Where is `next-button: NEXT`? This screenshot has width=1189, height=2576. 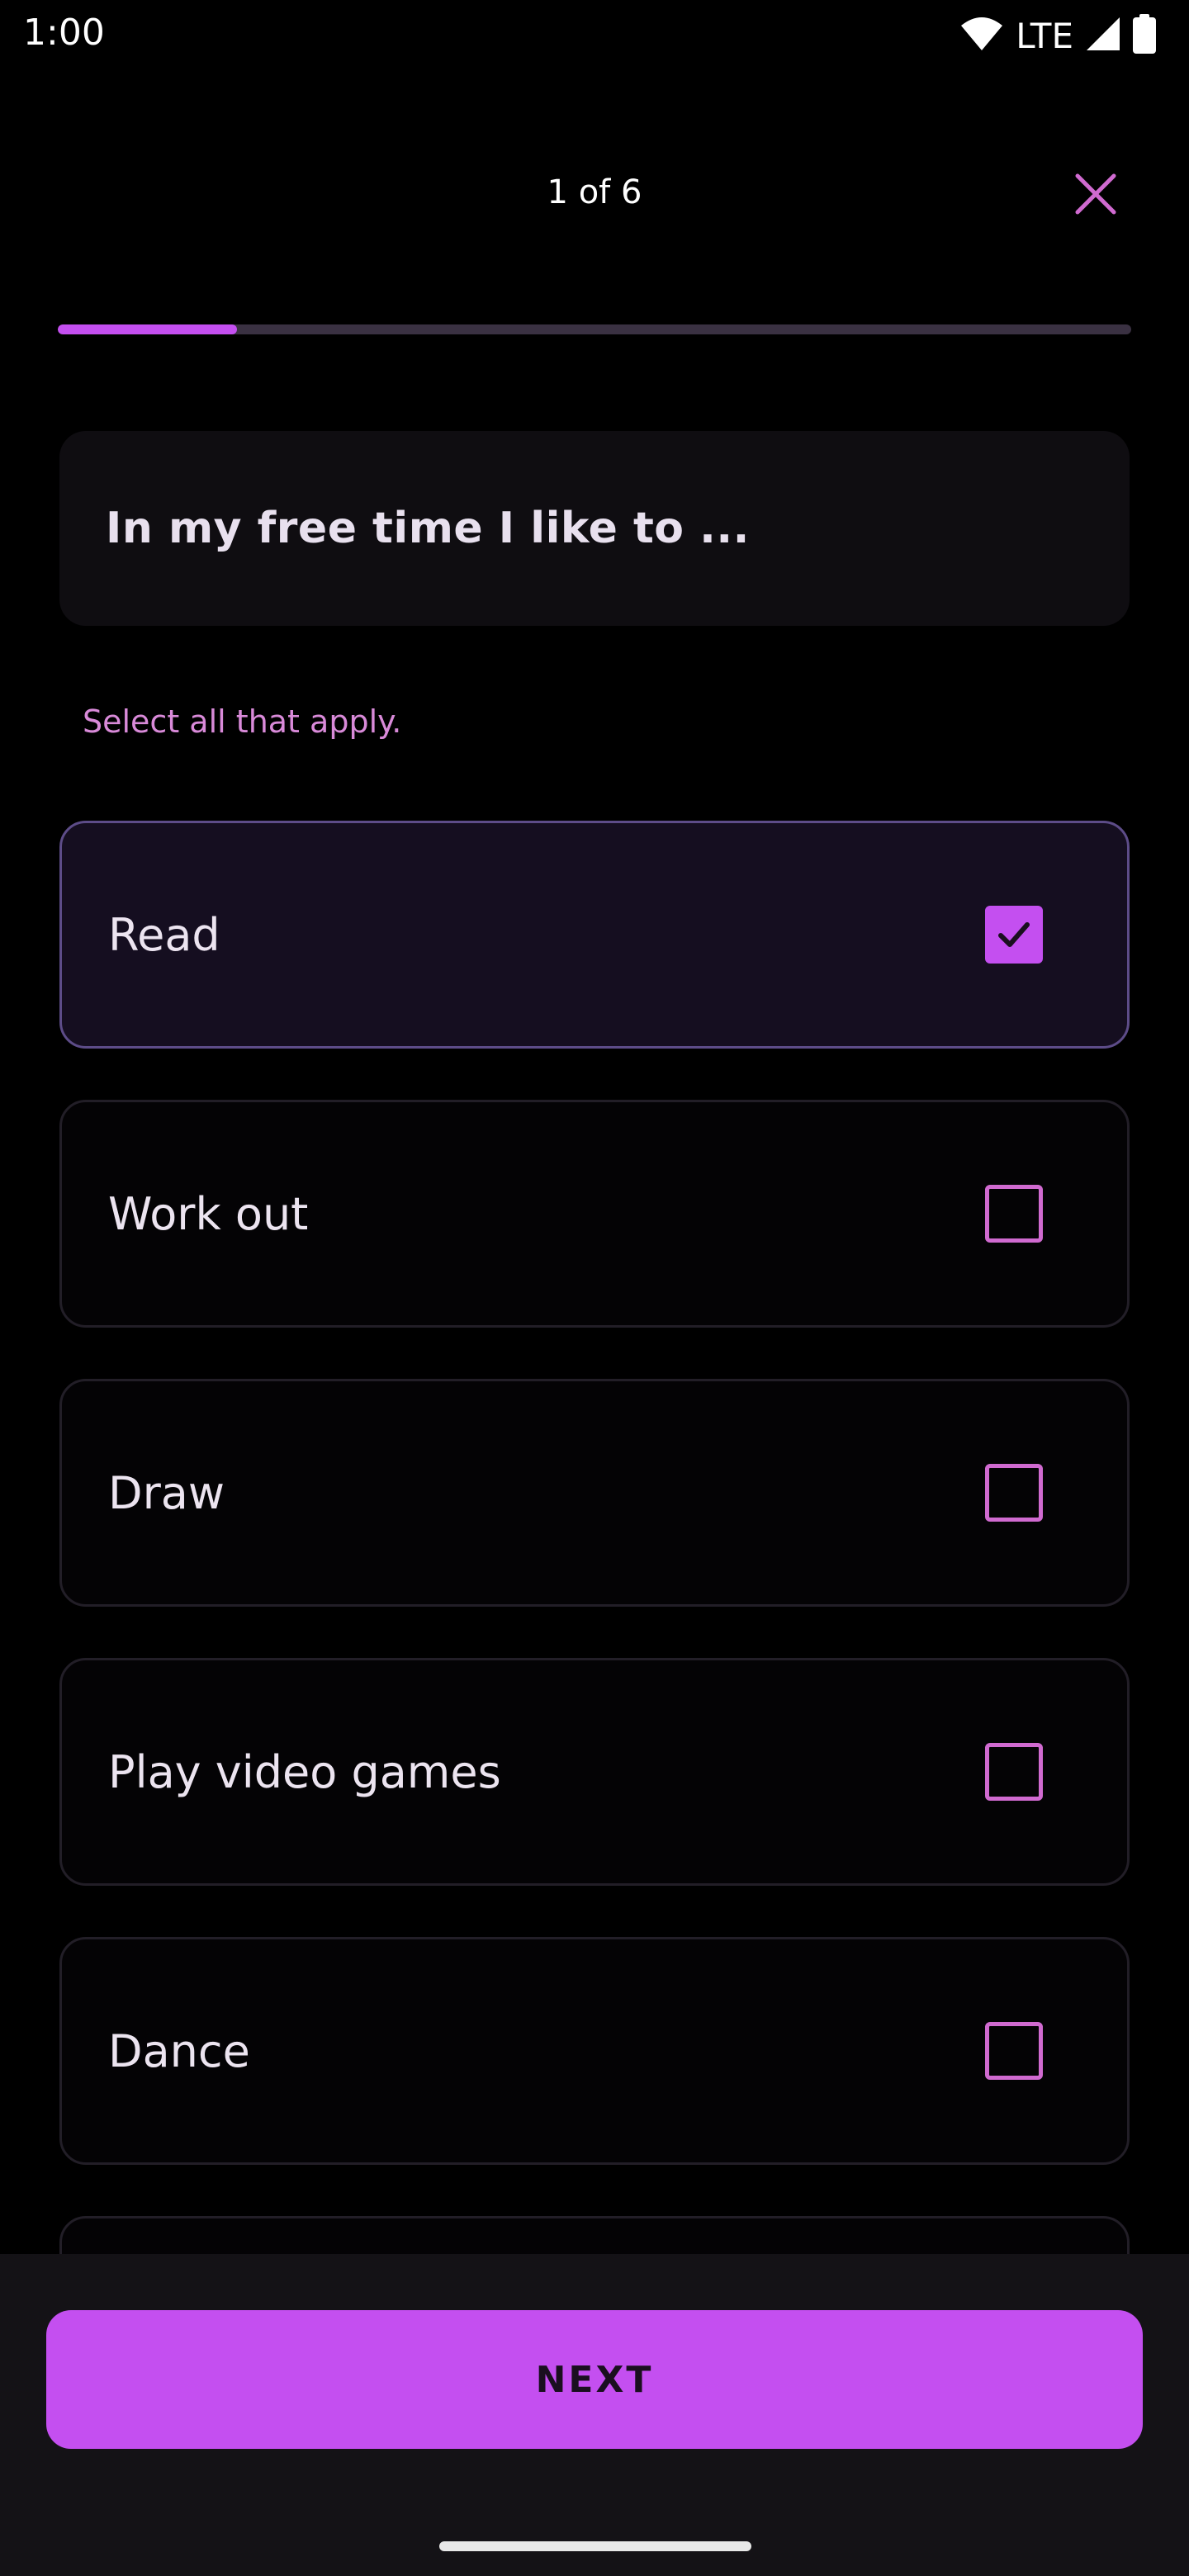
next-button: NEXT is located at coordinates (594, 2379).